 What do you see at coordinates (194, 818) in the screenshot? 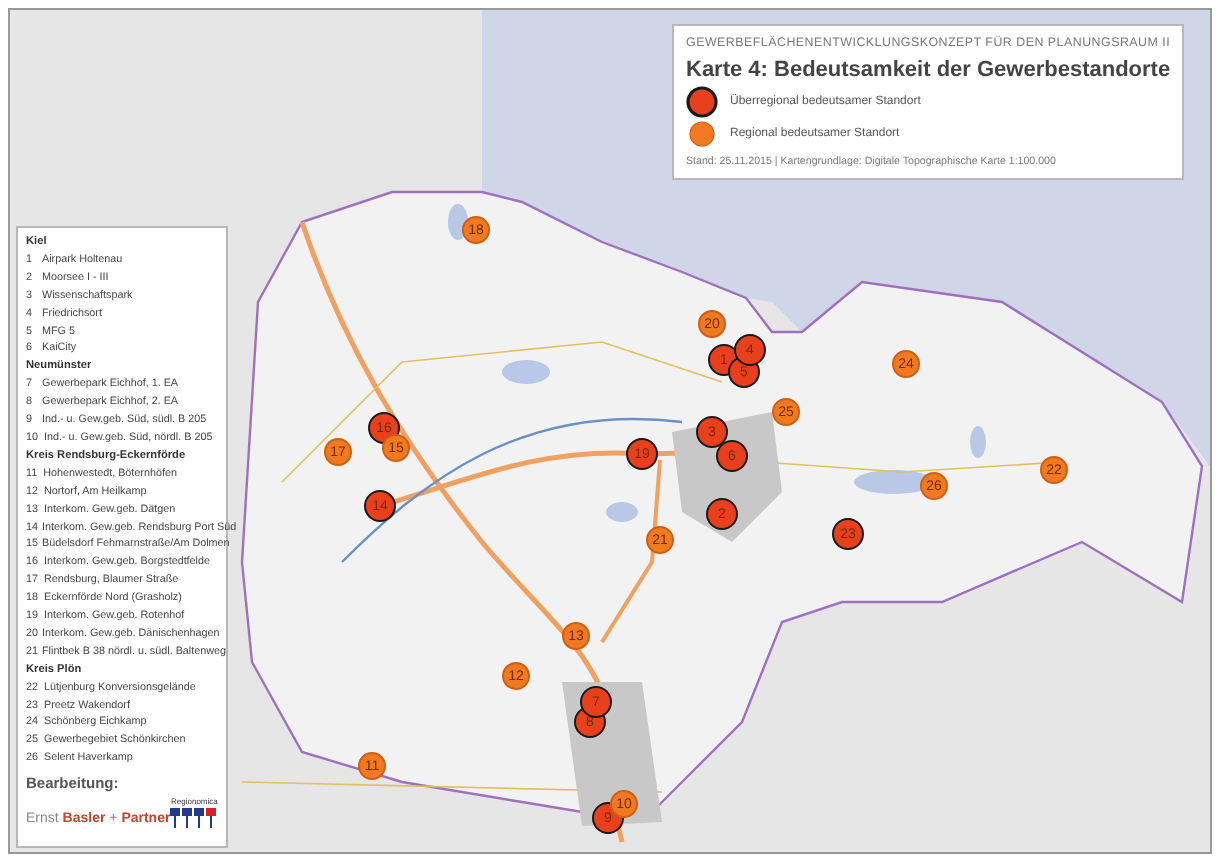
I see `partner-logo-icon` at bounding box center [194, 818].